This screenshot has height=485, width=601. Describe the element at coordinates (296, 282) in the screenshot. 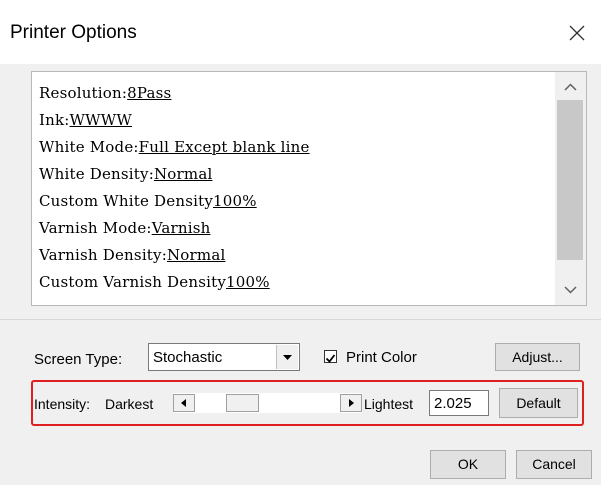

I see `settings-line: Custom Varnish Density100%` at that location.